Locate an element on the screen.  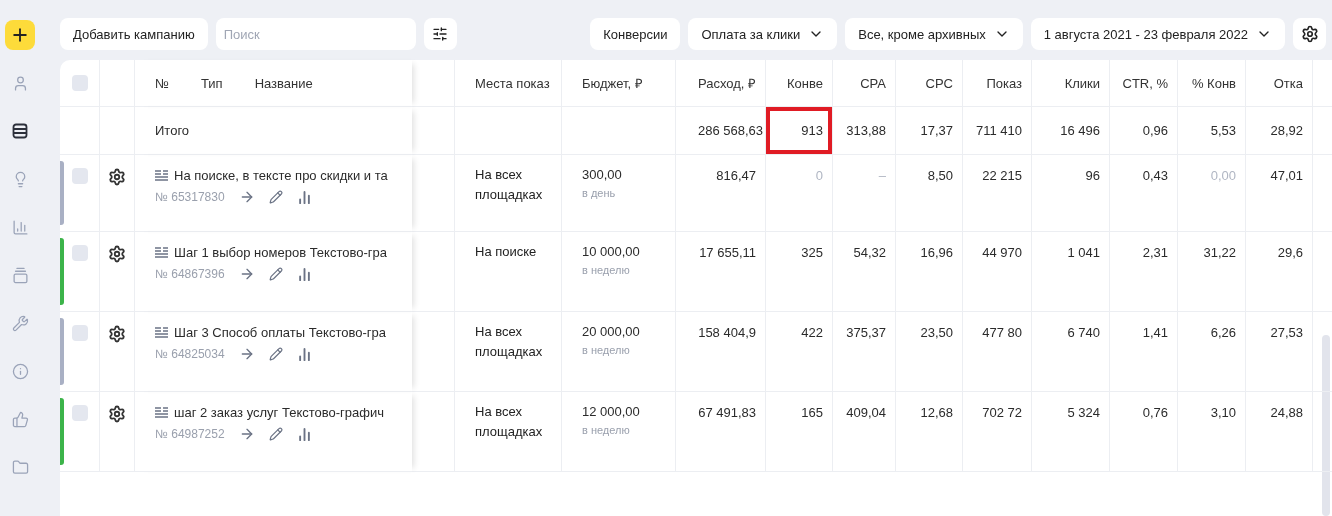
plus-icon is located at coordinates (20, 35).